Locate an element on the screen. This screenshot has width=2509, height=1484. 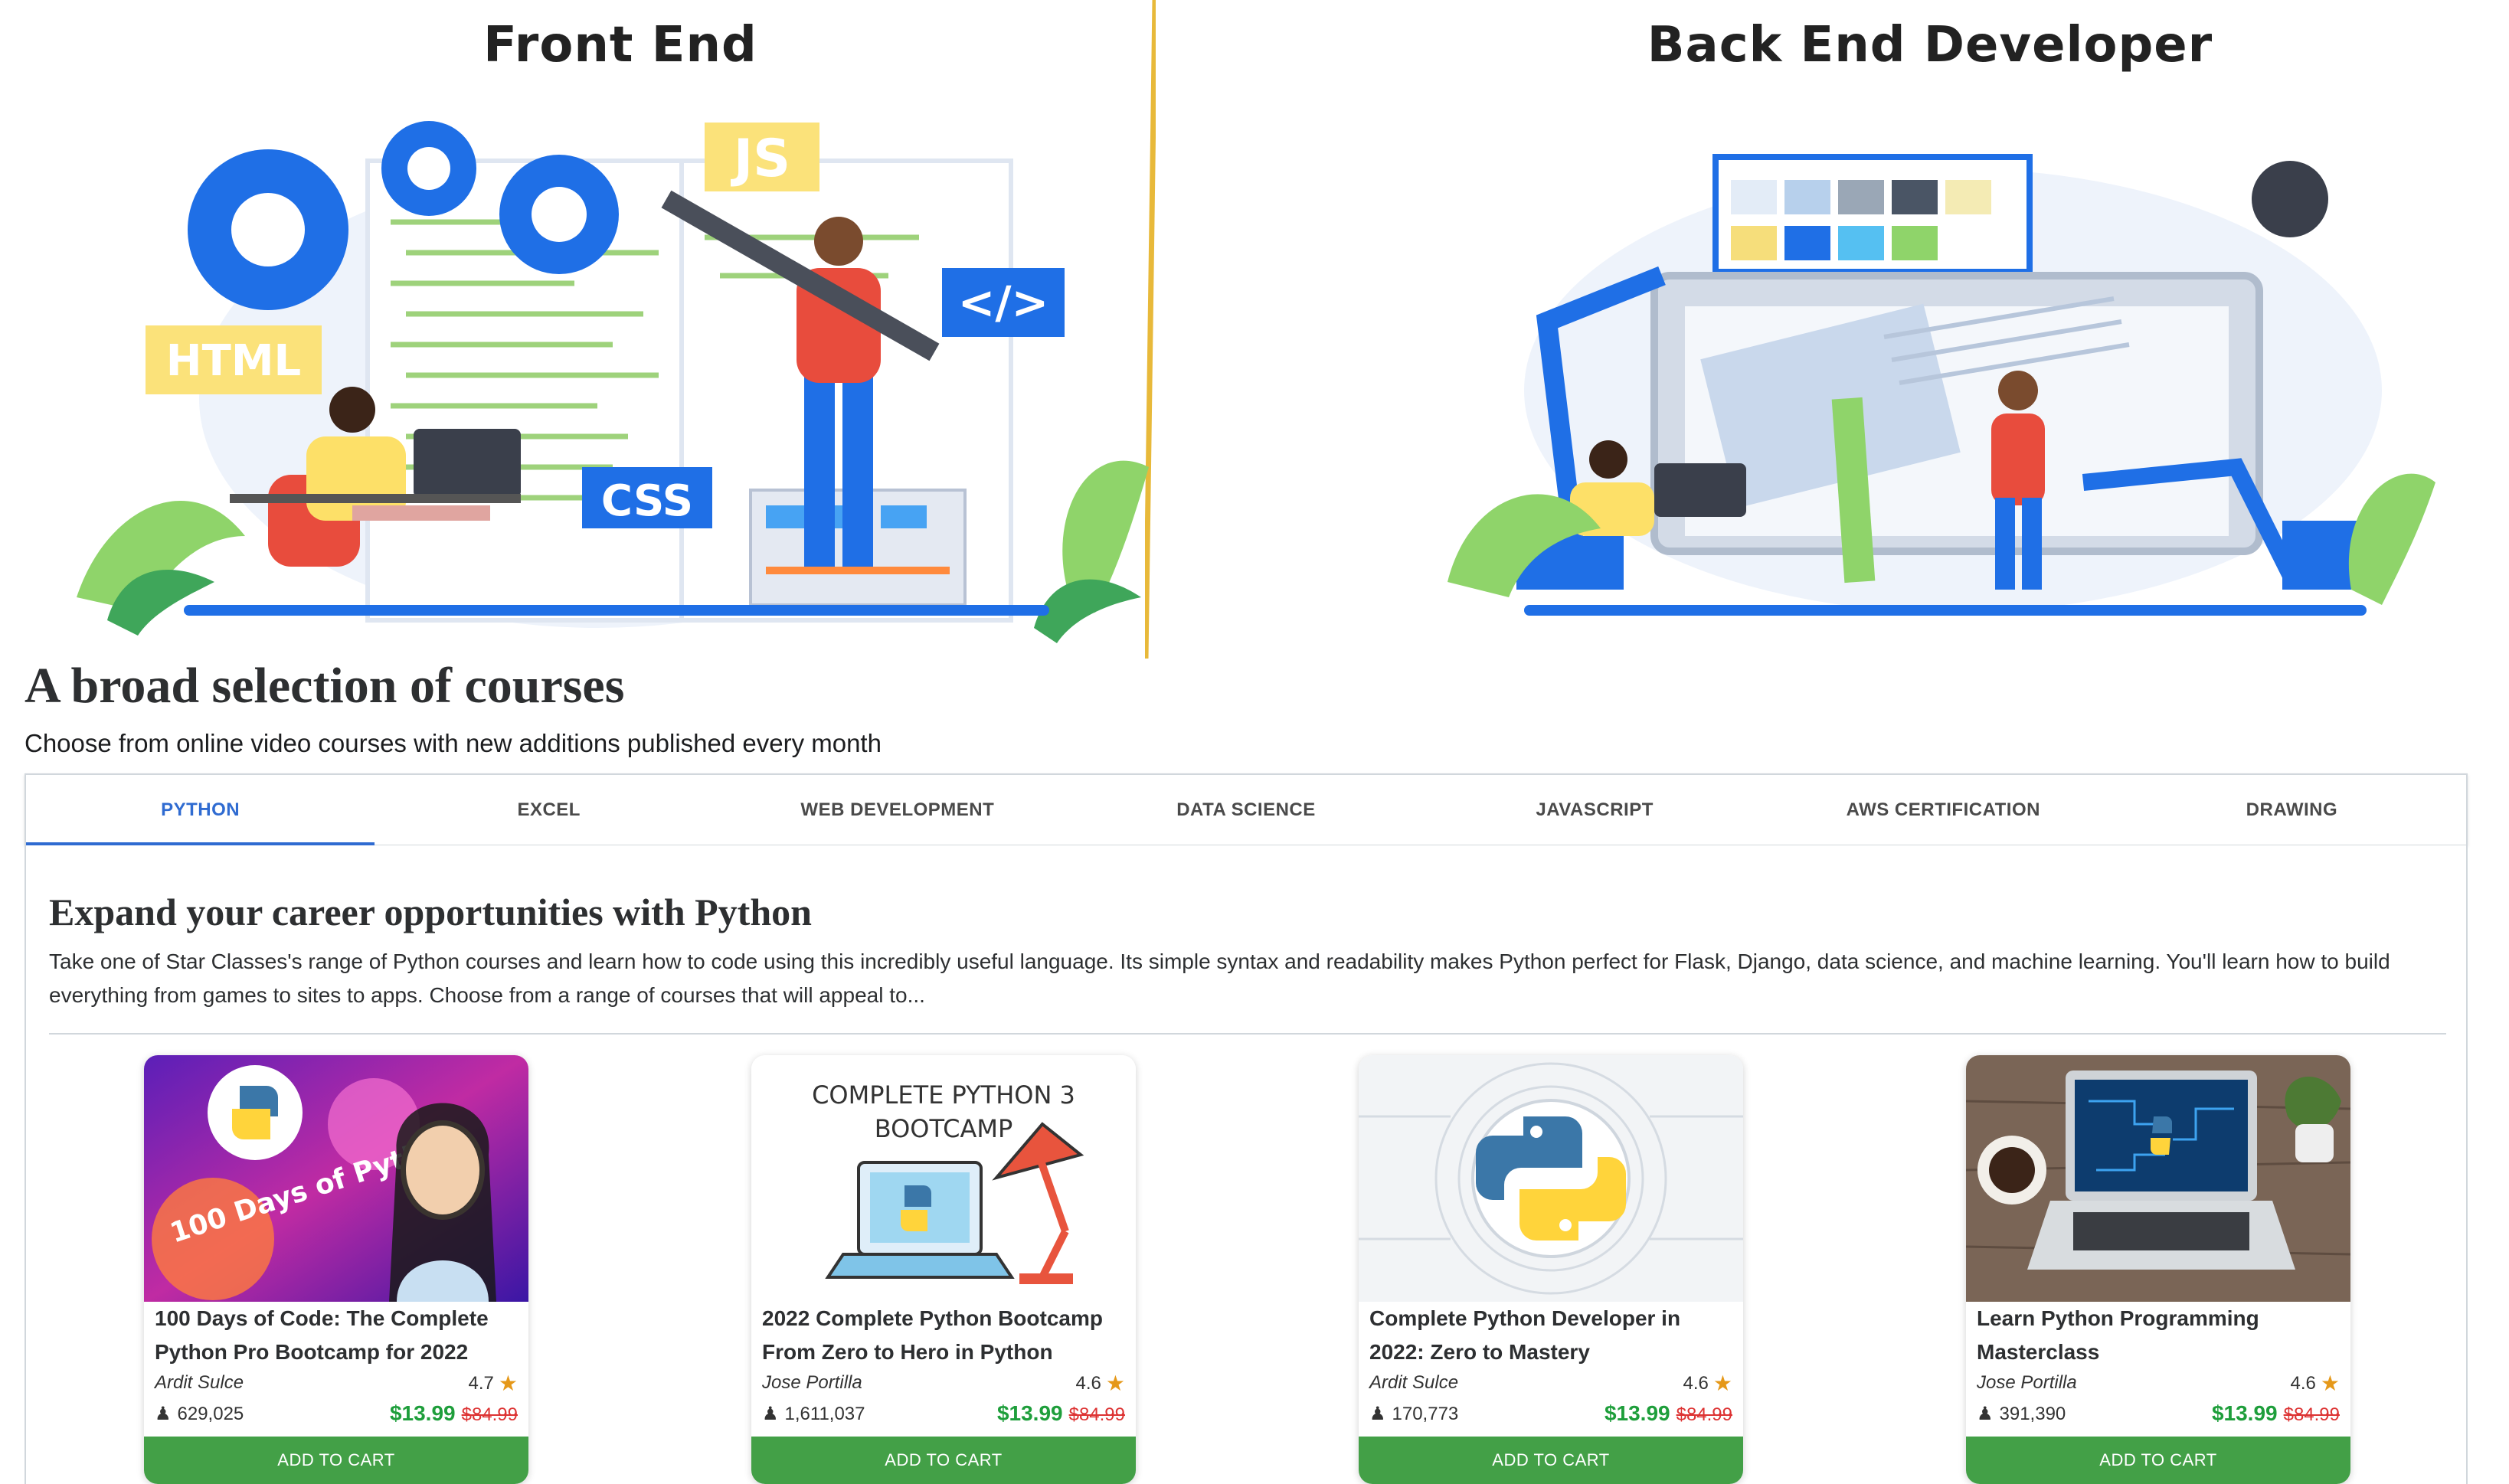
html-tag-icon: HTML is located at coordinates (233, 361).